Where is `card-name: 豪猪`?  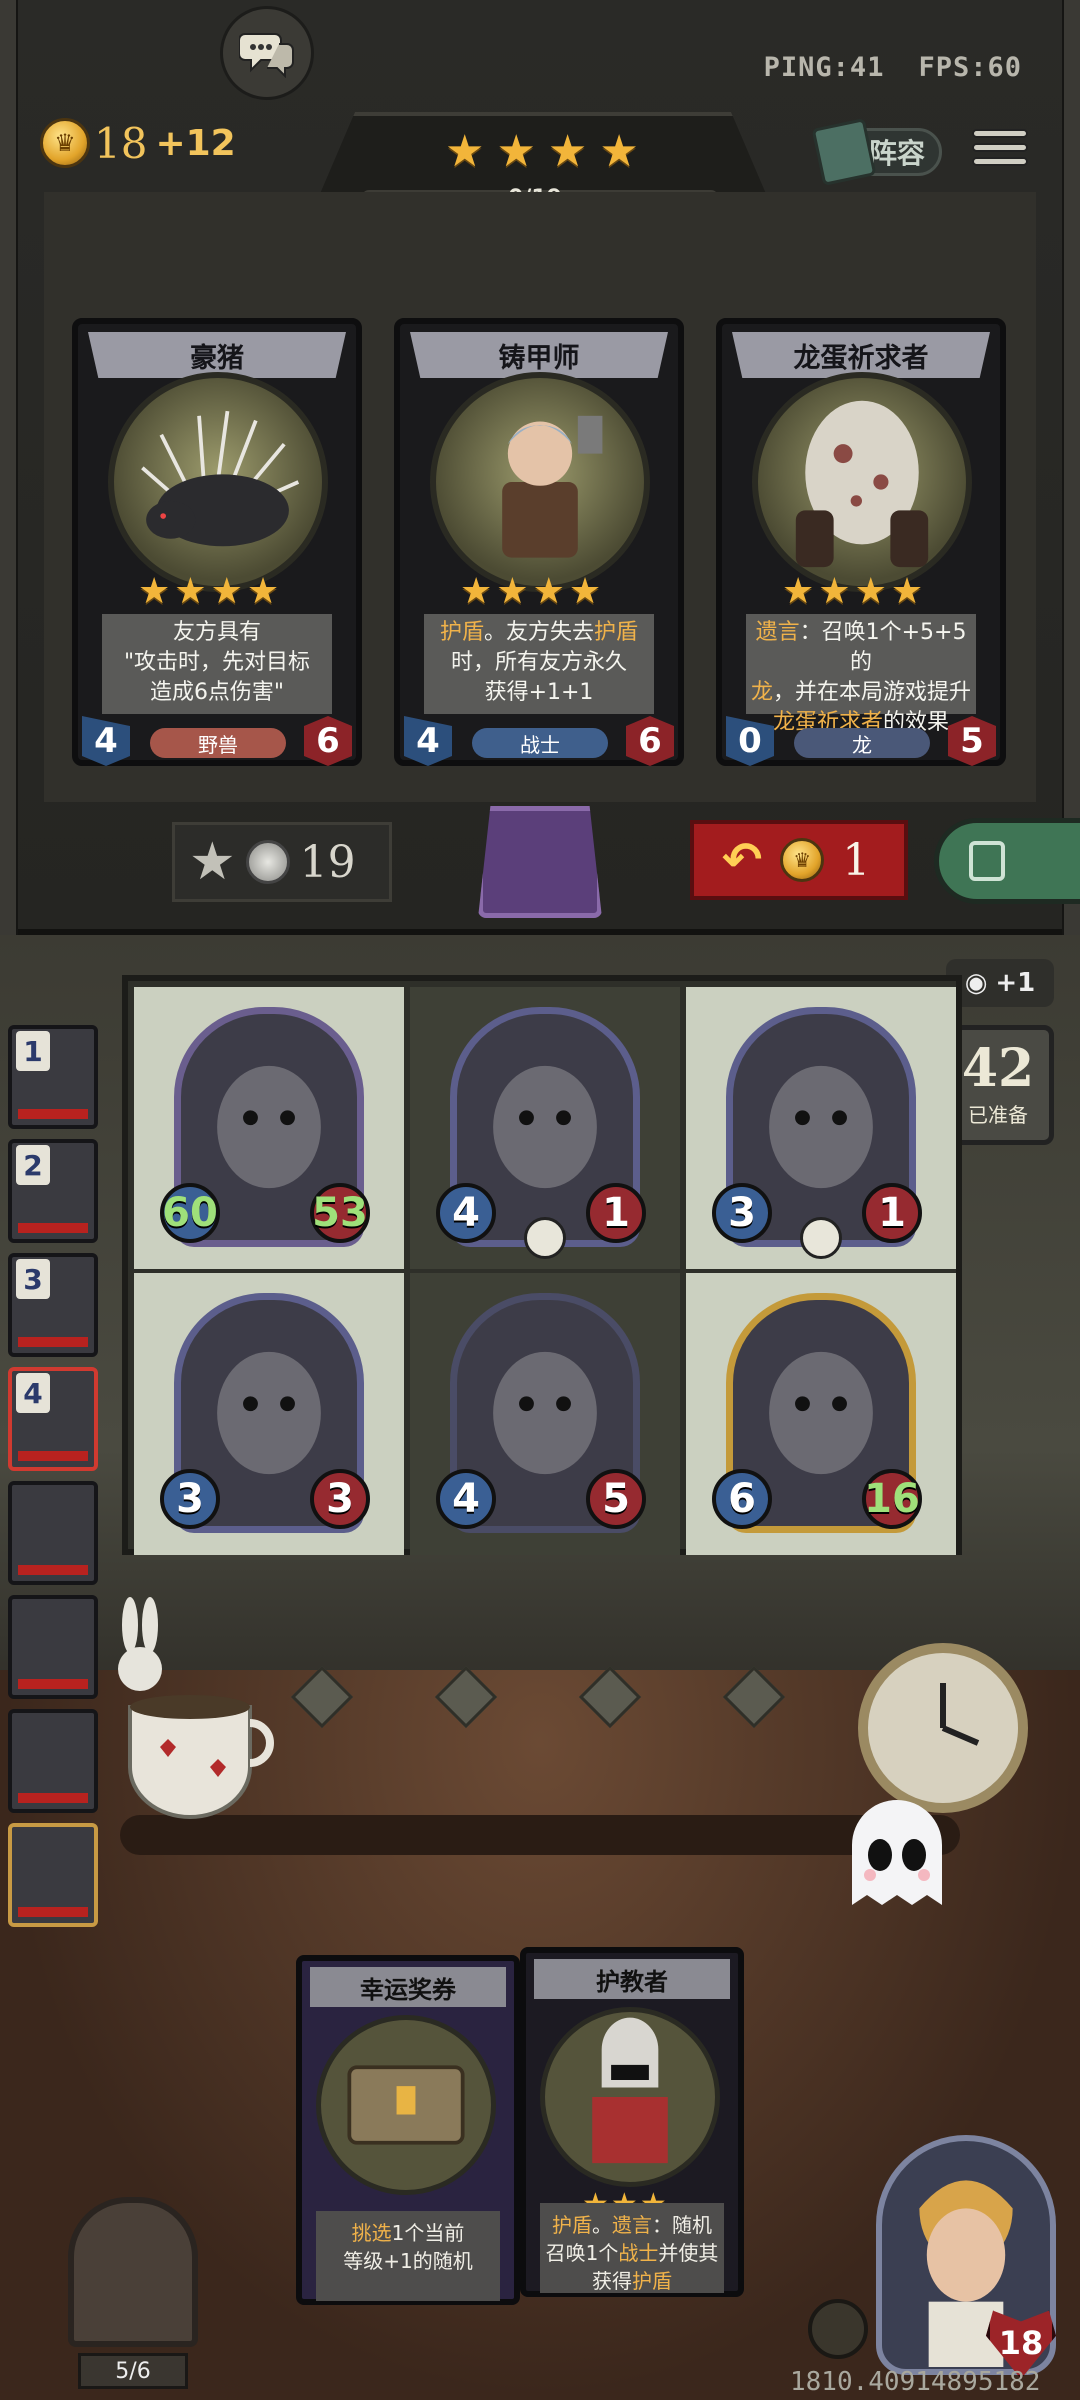 card-name: 豪猪 is located at coordinates (217, 358).